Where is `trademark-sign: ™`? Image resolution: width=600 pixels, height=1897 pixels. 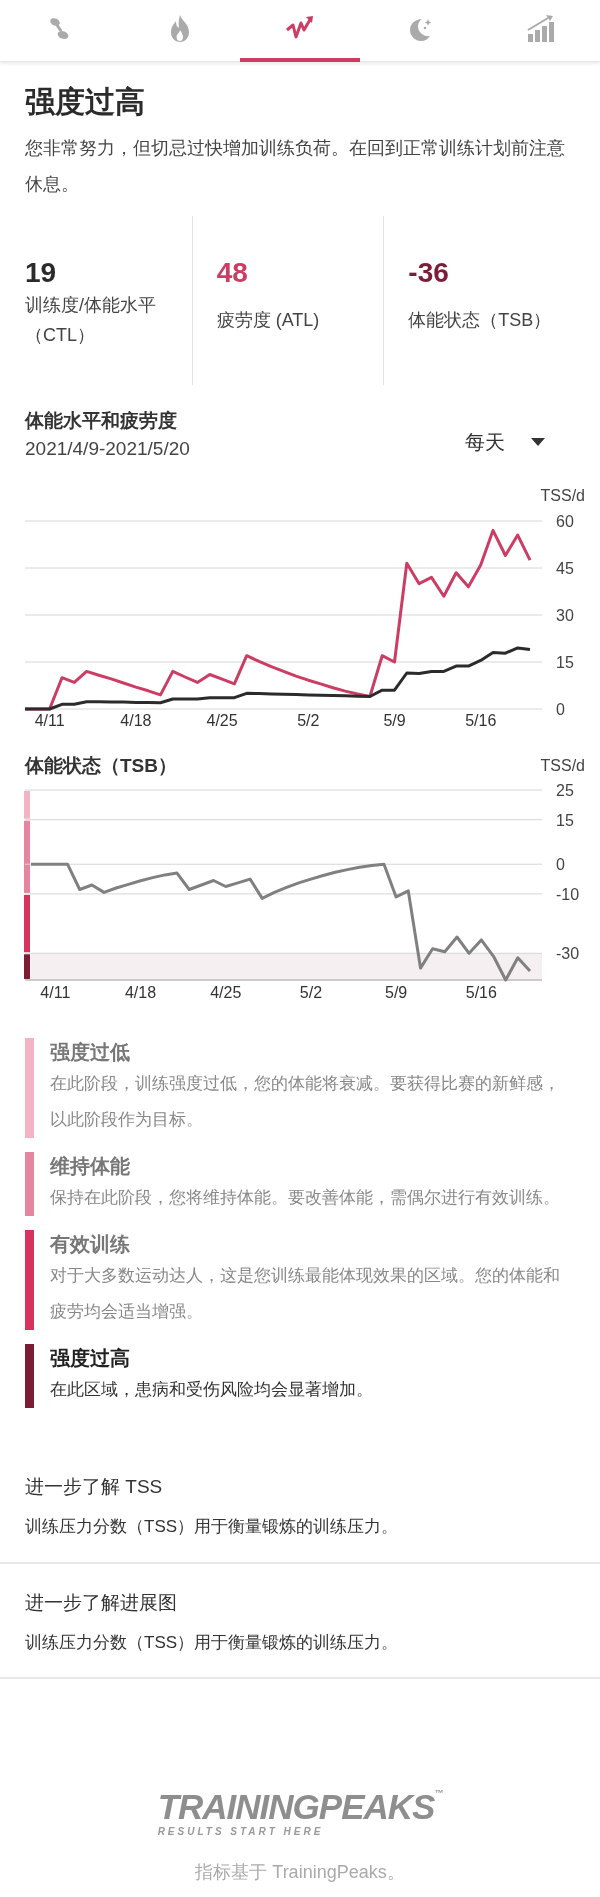
trademark-sign: ™ is located at coordinates (438, 1793).